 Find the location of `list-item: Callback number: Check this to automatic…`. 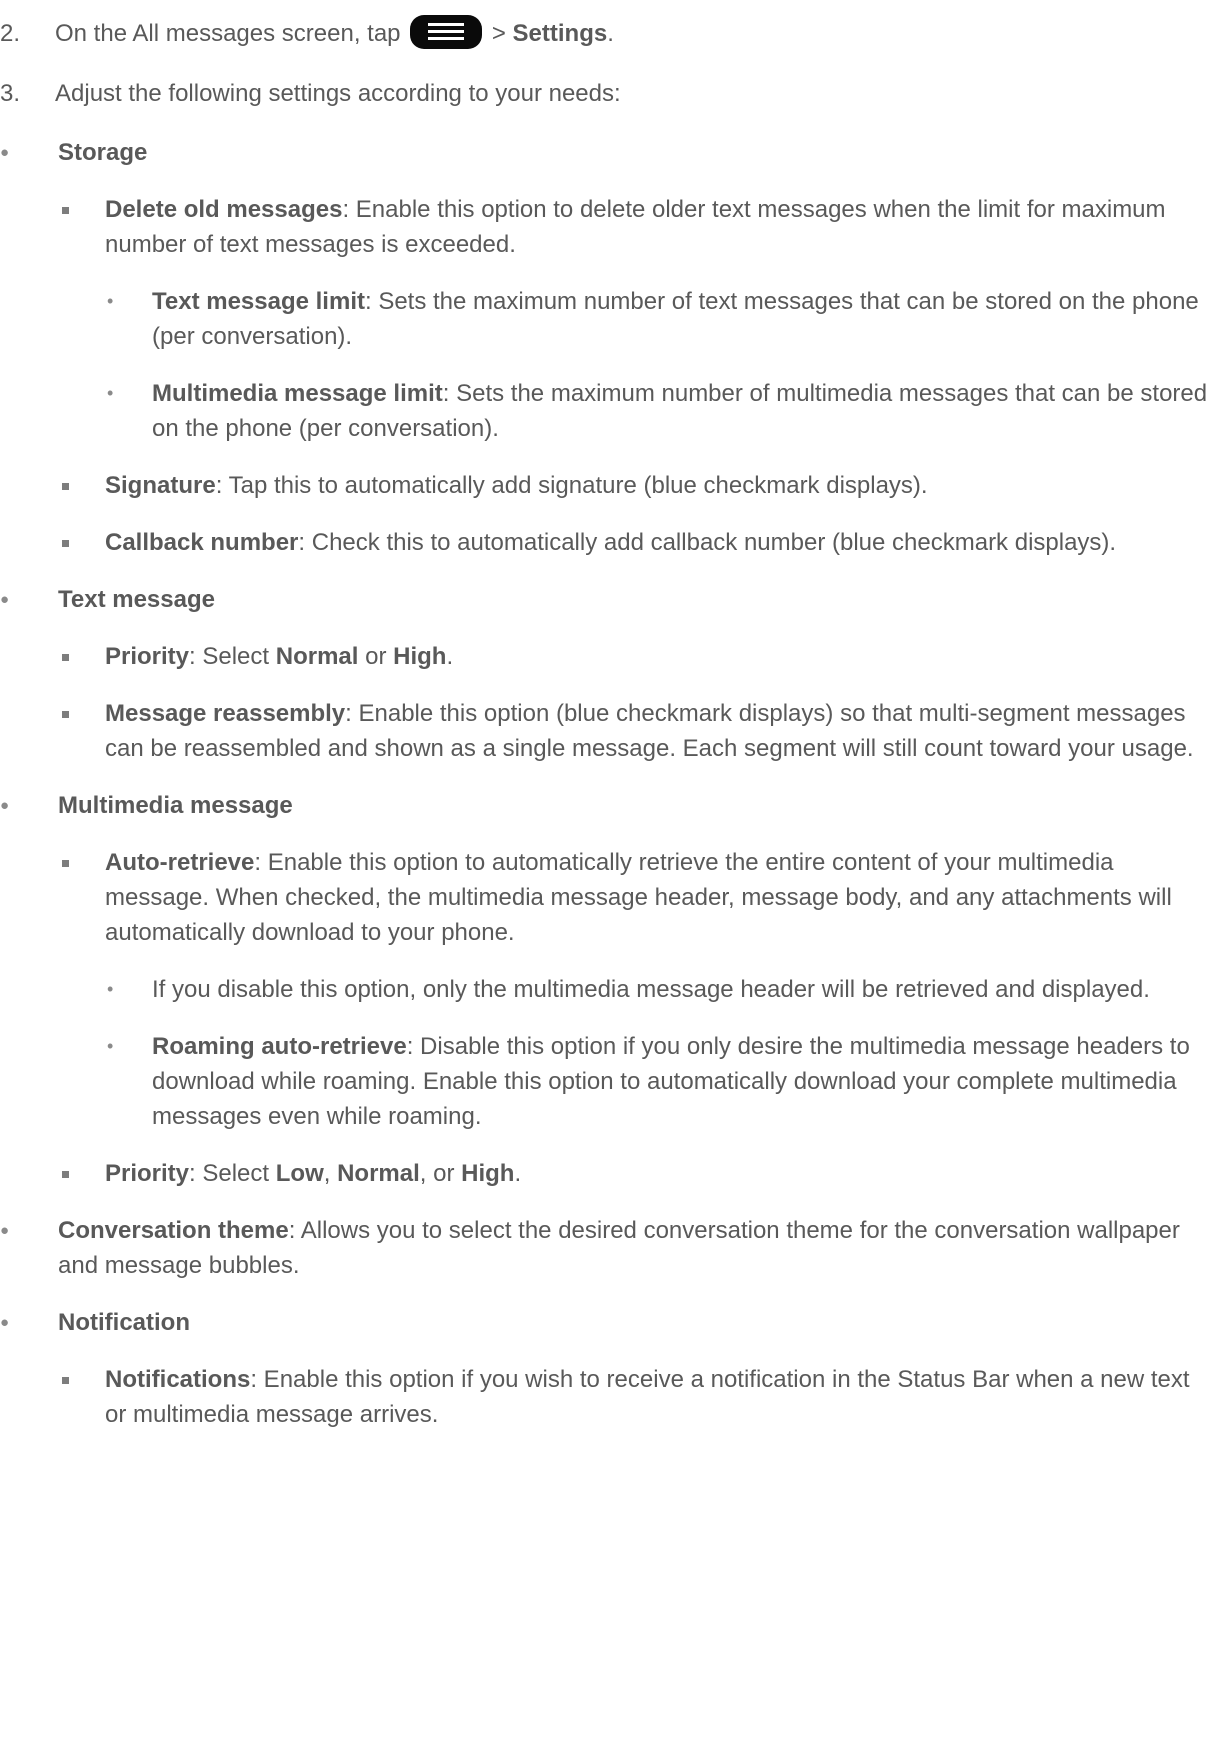

list-item: Callback number: Check this to automatic… is located at coordinates (606, 542).